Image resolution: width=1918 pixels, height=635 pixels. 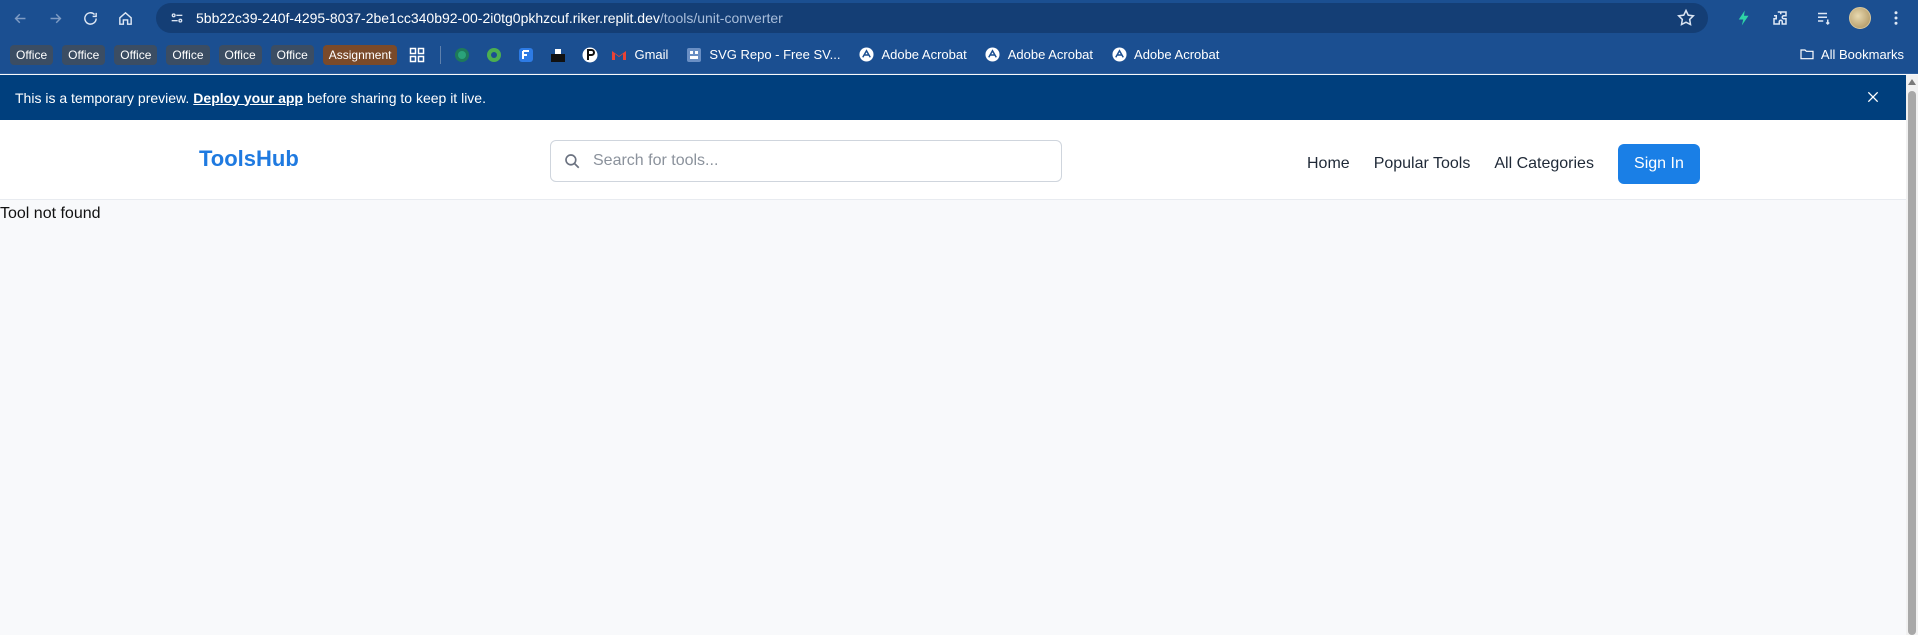 I want to click on bookmark-target-icon, so click(x=494, y=55).